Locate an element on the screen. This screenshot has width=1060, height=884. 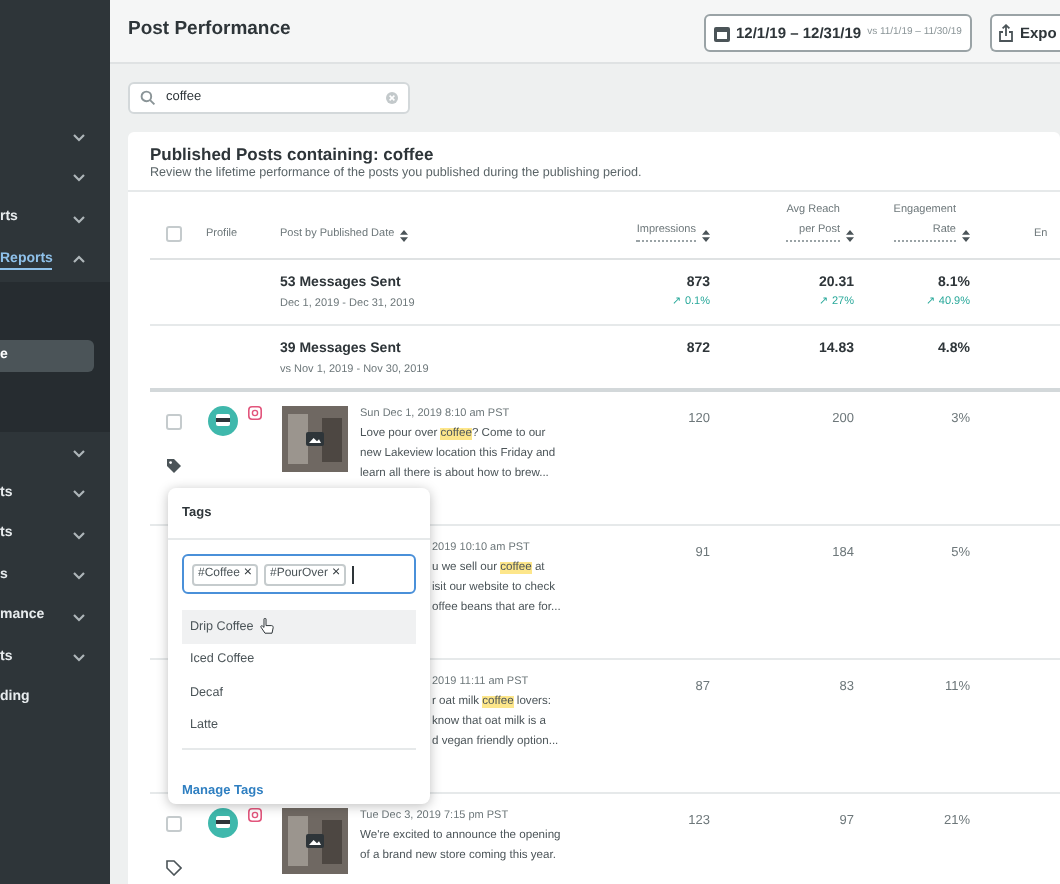
chevron-up-icon is located at coordinates (79, 259).